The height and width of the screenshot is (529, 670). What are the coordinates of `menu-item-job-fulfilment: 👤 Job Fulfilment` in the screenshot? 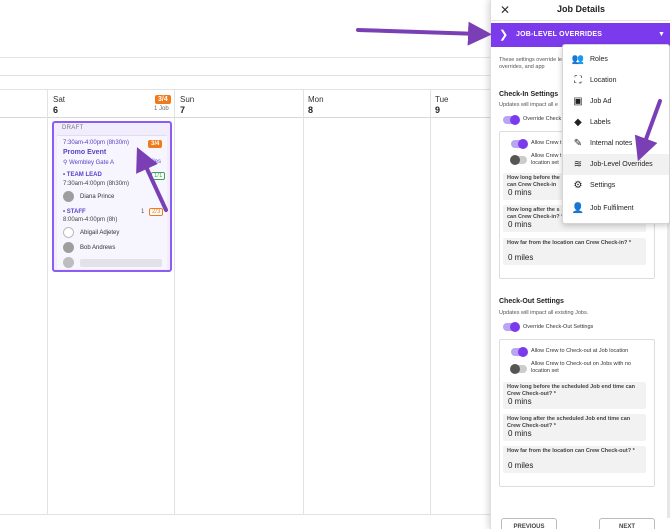 It's located at (616, 208).